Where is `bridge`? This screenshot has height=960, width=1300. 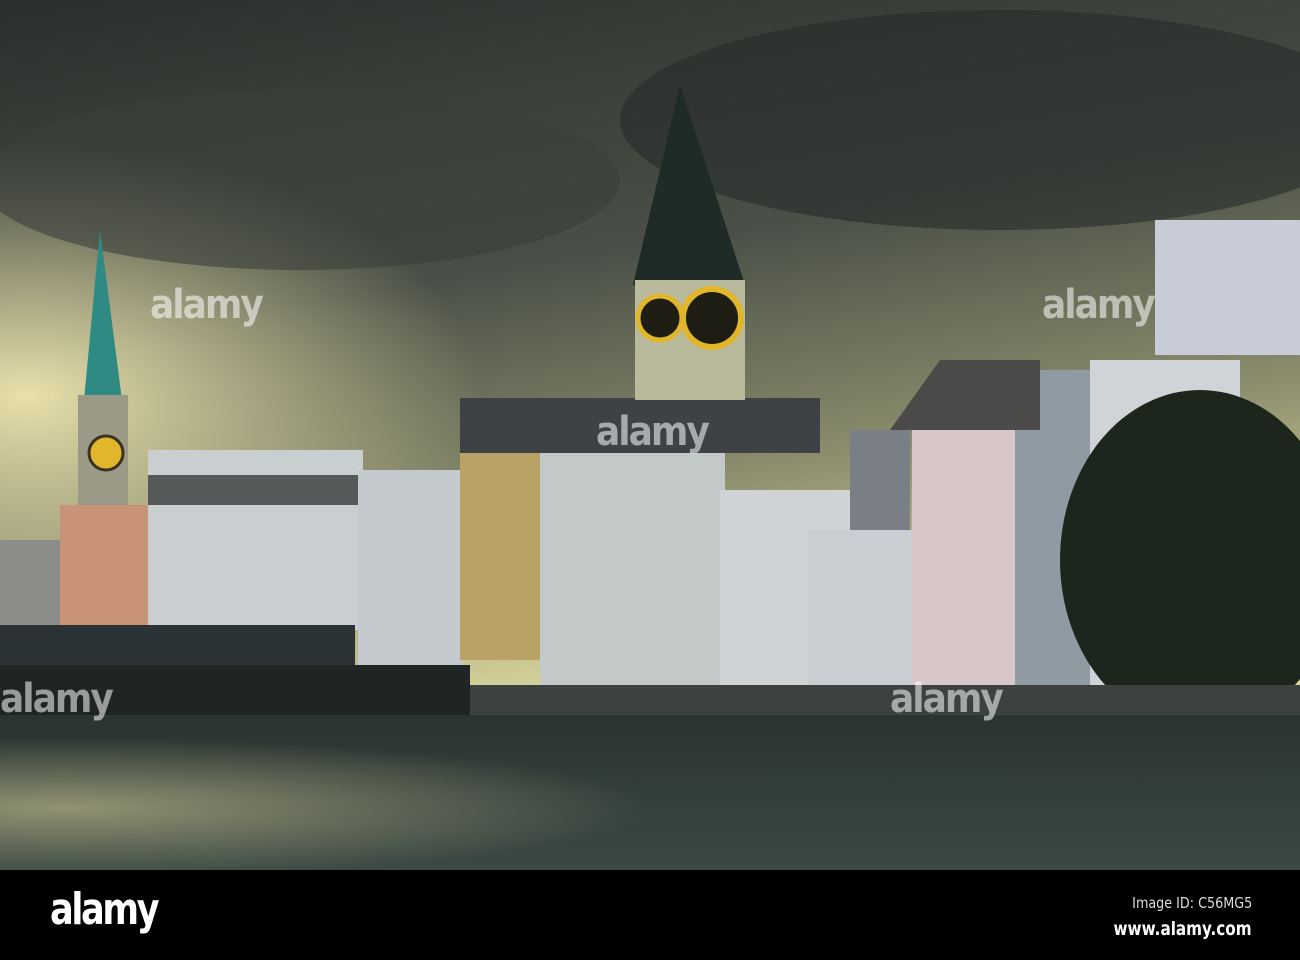
bridge is located at coordinates (177, 647).